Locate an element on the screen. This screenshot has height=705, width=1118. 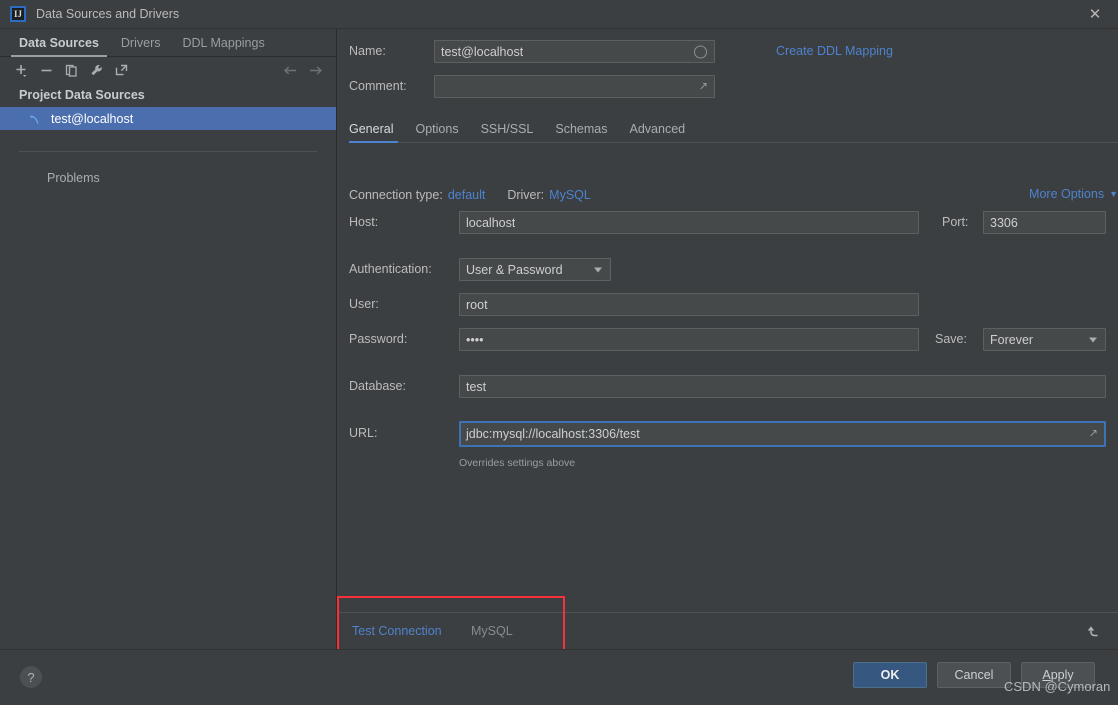
data-source-item-test-localhost: test@localhost is located at coordinates (168, 118).